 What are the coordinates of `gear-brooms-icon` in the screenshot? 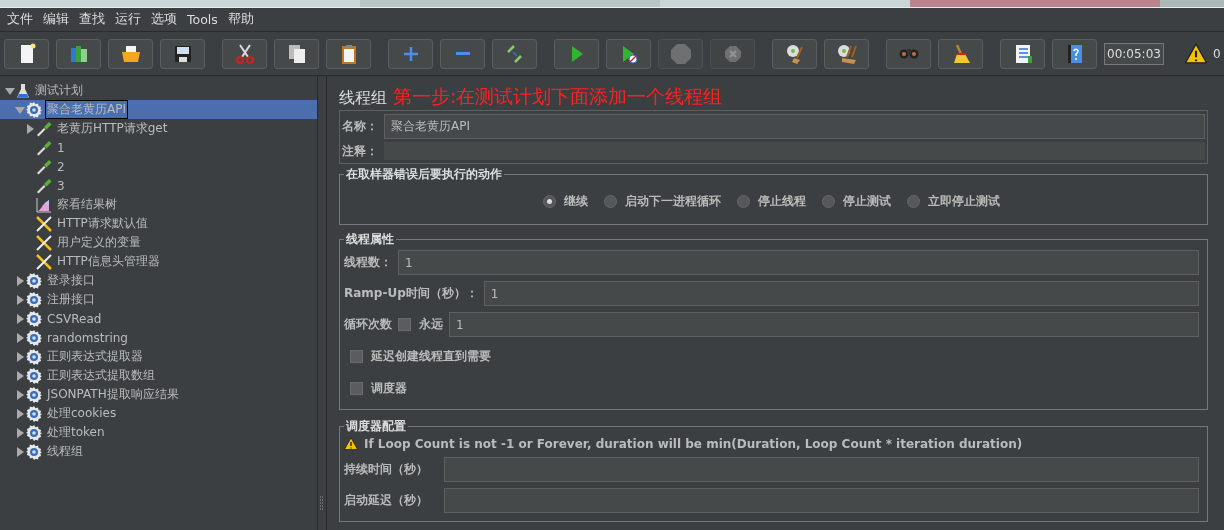 It's located at (846, 53).